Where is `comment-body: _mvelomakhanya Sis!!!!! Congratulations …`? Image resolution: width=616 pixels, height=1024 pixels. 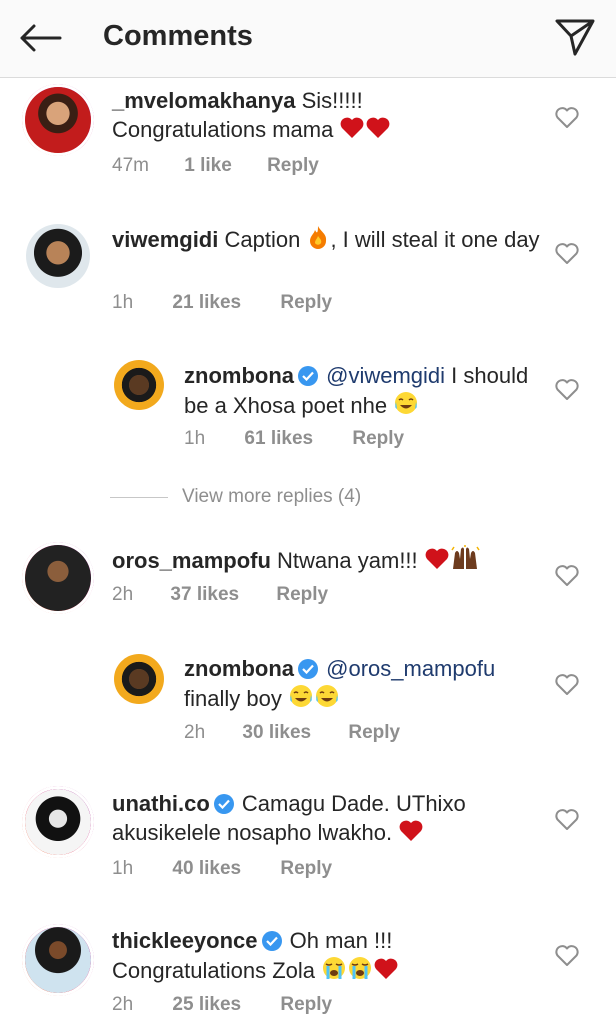
comment-body: _mvelomakhanya Sis!!!!! Congratulations … is located at coordinates (327, 116).